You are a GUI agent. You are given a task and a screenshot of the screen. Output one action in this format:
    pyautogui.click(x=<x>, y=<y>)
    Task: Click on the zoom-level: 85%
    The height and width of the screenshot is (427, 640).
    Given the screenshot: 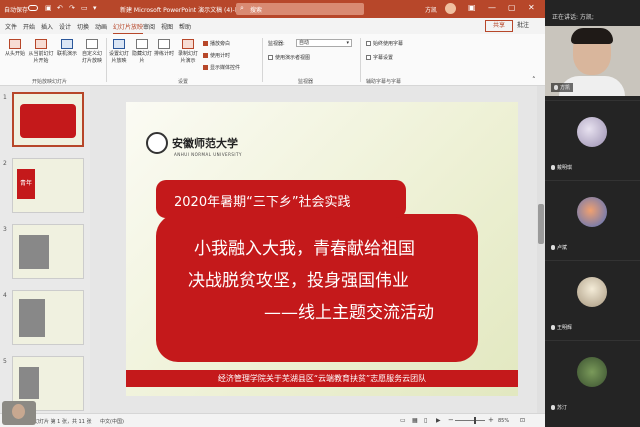 What is the action you would take?
    pyautogui.click(x=503, y=421)
    